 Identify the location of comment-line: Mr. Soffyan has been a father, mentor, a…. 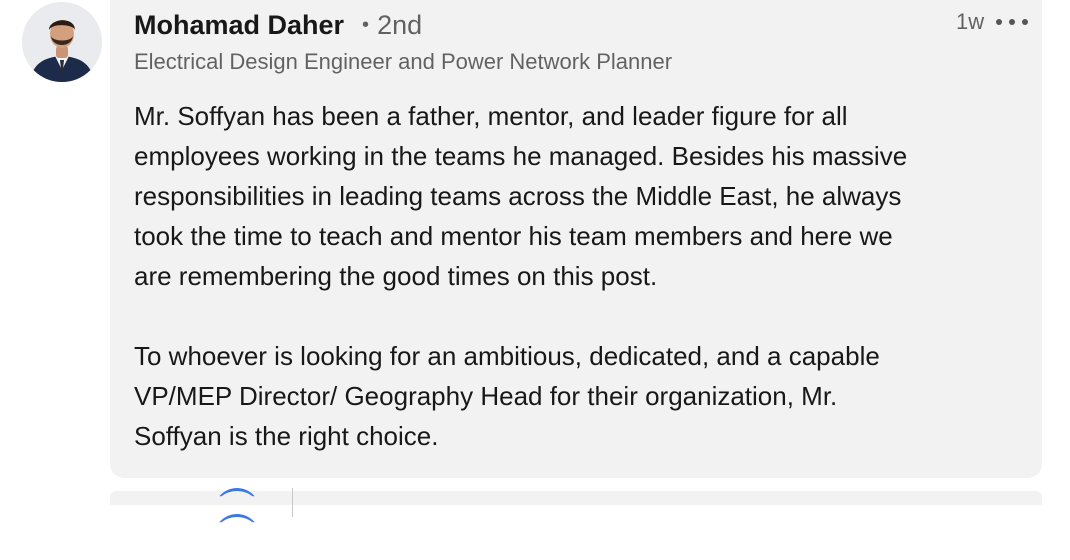
(491, 116).